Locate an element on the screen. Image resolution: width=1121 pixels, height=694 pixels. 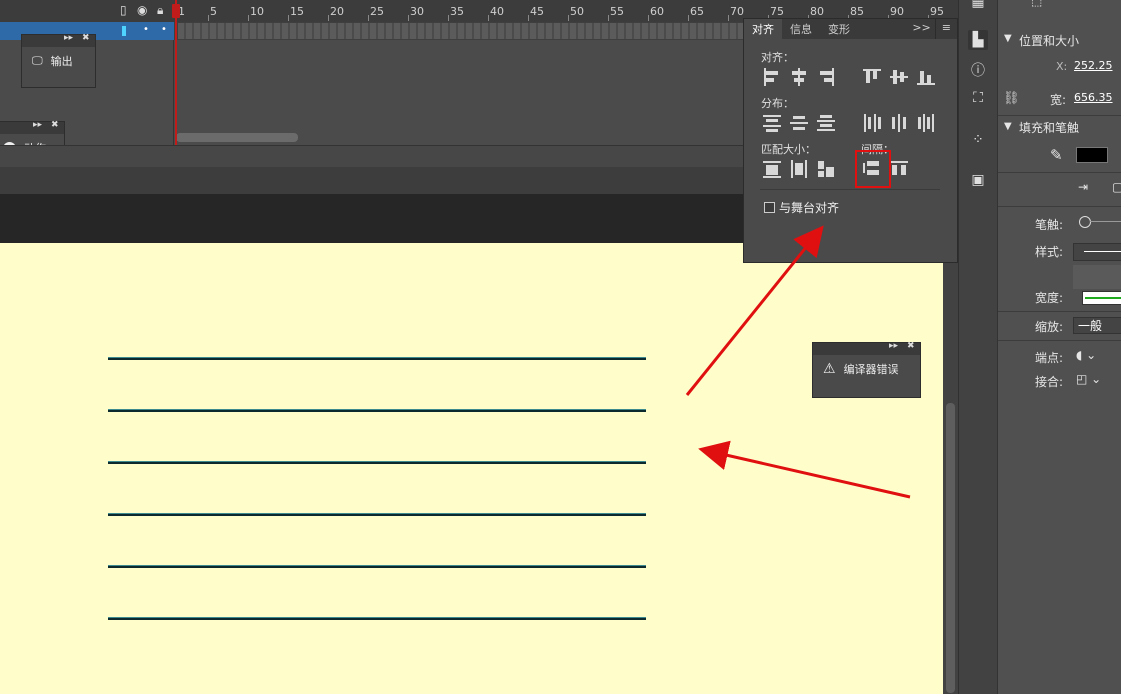
annotation-arrows is located at coordinates (798, 362).